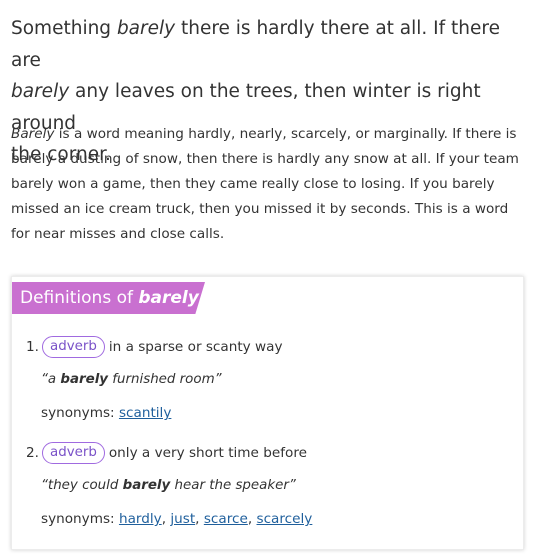 The height and width of the screenshot is (554, 535). Describe the element at coordinates (140, 519) in the screenshot. I see `synonym-link: hardly` at that location.